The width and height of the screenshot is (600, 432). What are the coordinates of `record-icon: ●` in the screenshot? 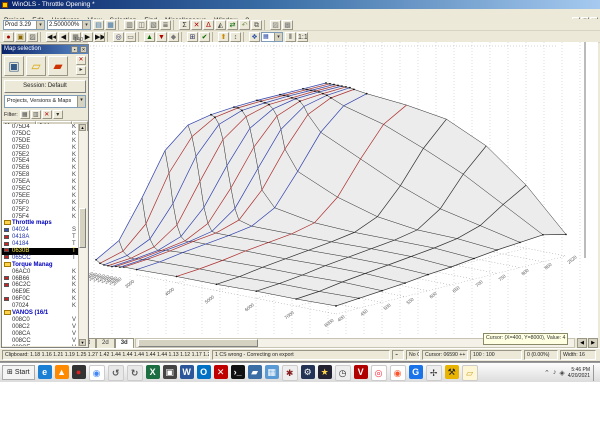 It's located at (8, 36).